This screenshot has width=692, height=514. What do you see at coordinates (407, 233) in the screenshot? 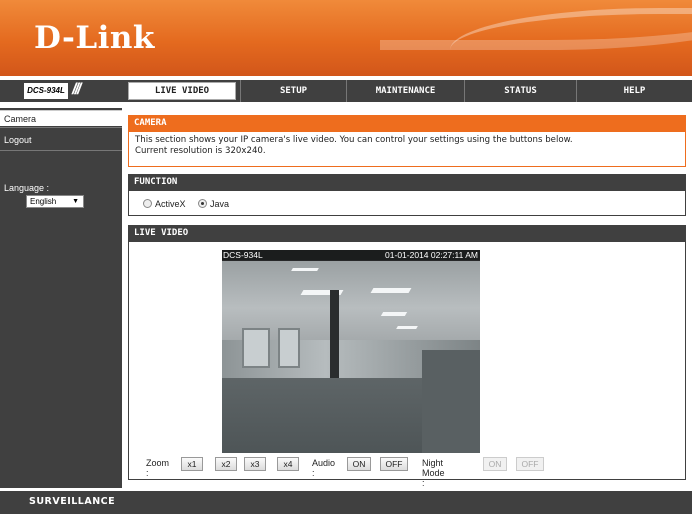
I see `live-video-section-title: LIVE VIDEO` at bounding box center [407, 233].